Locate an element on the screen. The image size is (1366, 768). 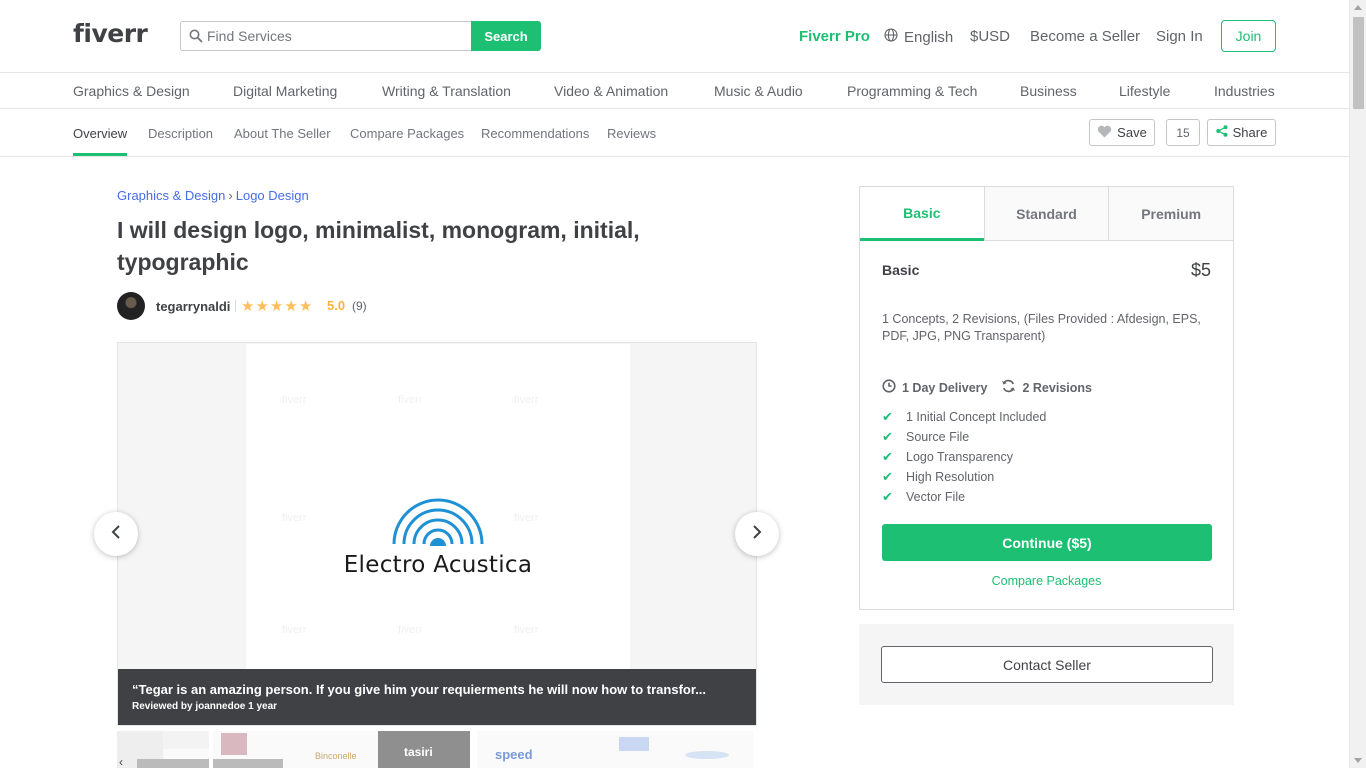
tab-reviews: Reviews is located at coordinates (631, 133).